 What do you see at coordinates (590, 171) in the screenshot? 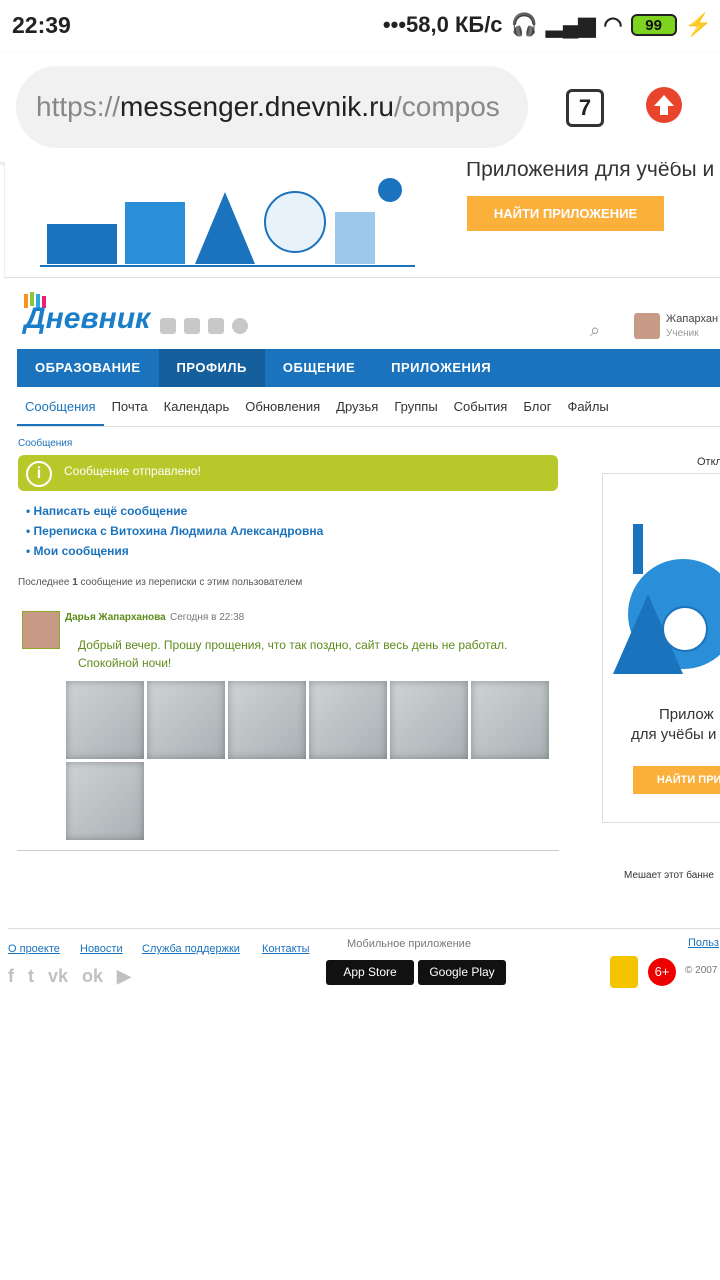
I see `banner-title: Приложения для учёбы и` at bounding box center [590, 171].